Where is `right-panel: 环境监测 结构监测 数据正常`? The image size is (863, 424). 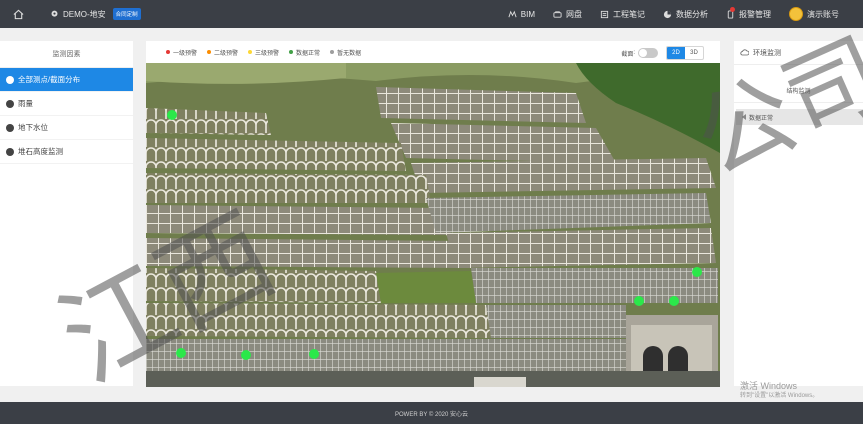
right-panel: 环境监测 结构监测 数据正常 is located at coordinates (798, 213).